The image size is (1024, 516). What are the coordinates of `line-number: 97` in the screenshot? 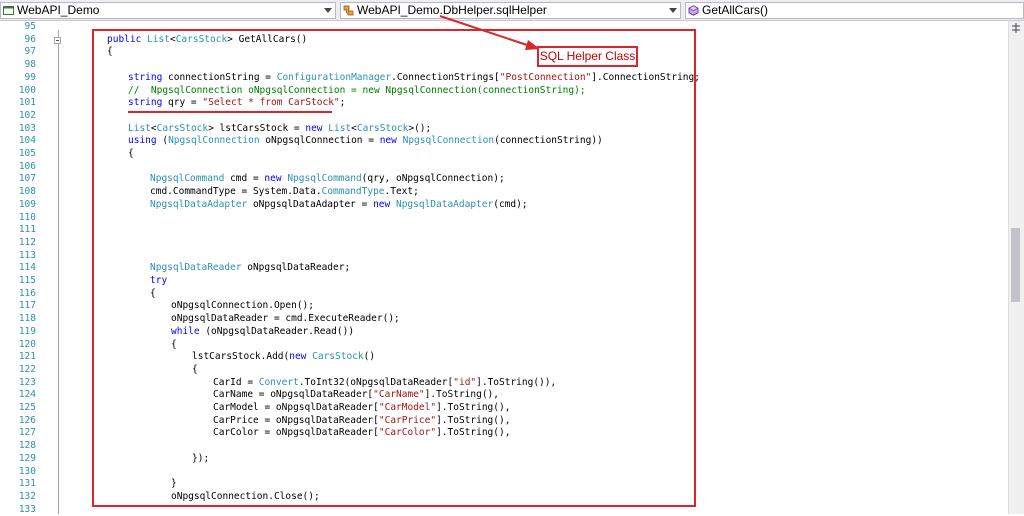 It's located at (30, 52).